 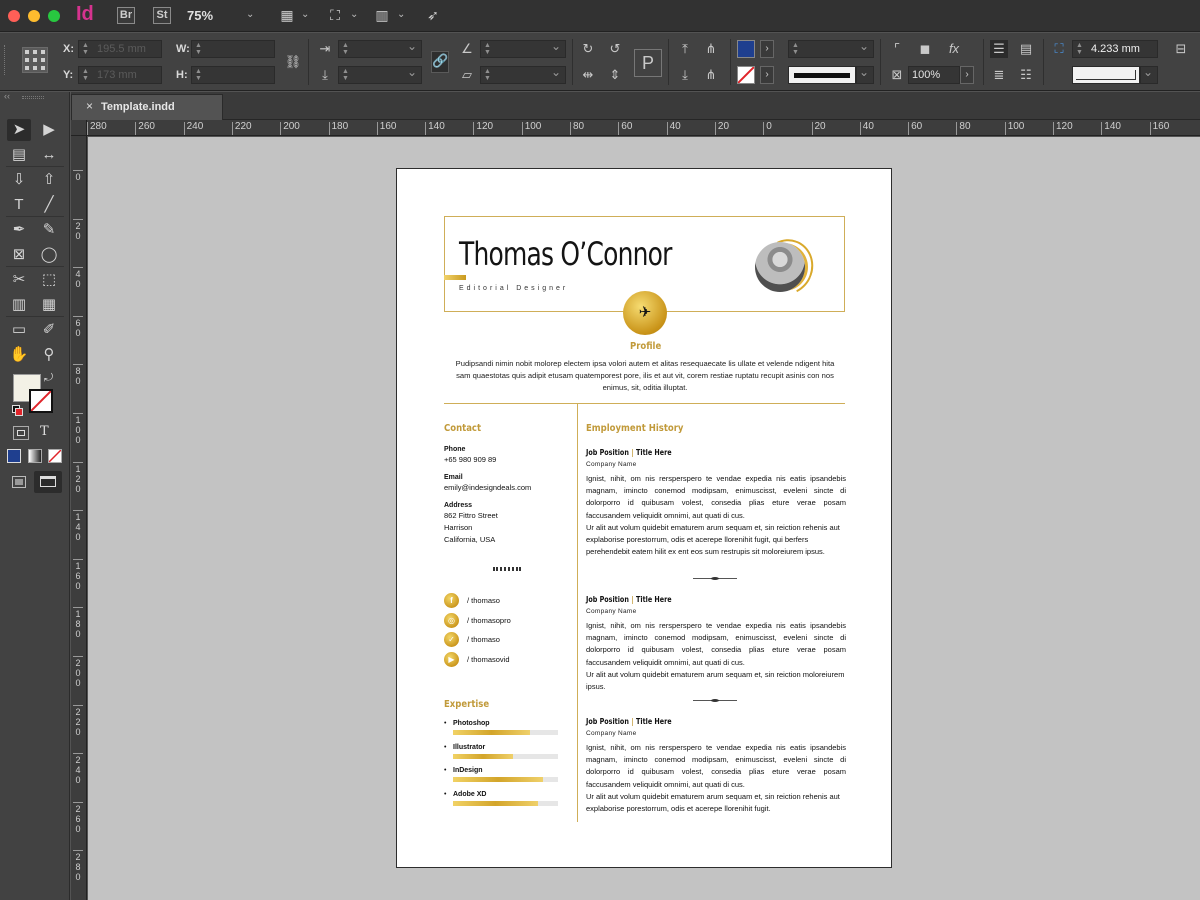 What do you see at coordinates (33, 97) in the screenshot?
I see `tools-panel-grip` at bounding box center [33, 97].